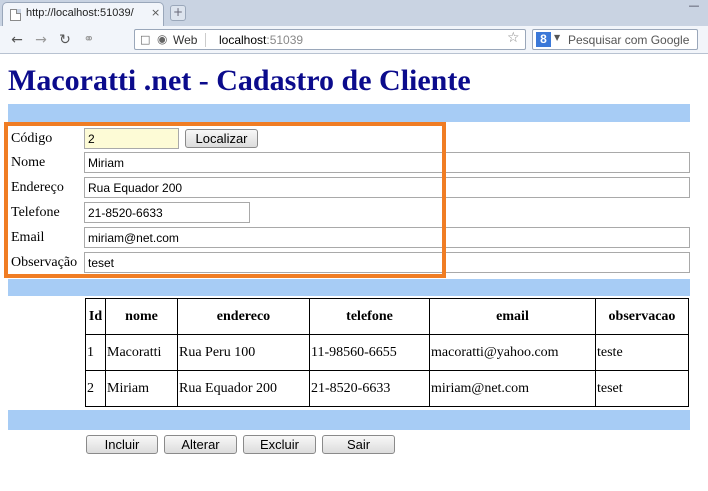  What do you see at coordinates (512, 316) in the screenshot?
I see `grid-header-email: email` at bounding box center [512, 316].